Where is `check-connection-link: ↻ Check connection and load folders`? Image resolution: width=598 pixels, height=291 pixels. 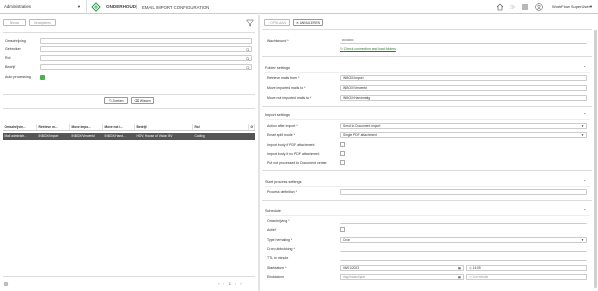
check-connection-link: ↻ Check connection and load folders is located at coordinates (368, 49).